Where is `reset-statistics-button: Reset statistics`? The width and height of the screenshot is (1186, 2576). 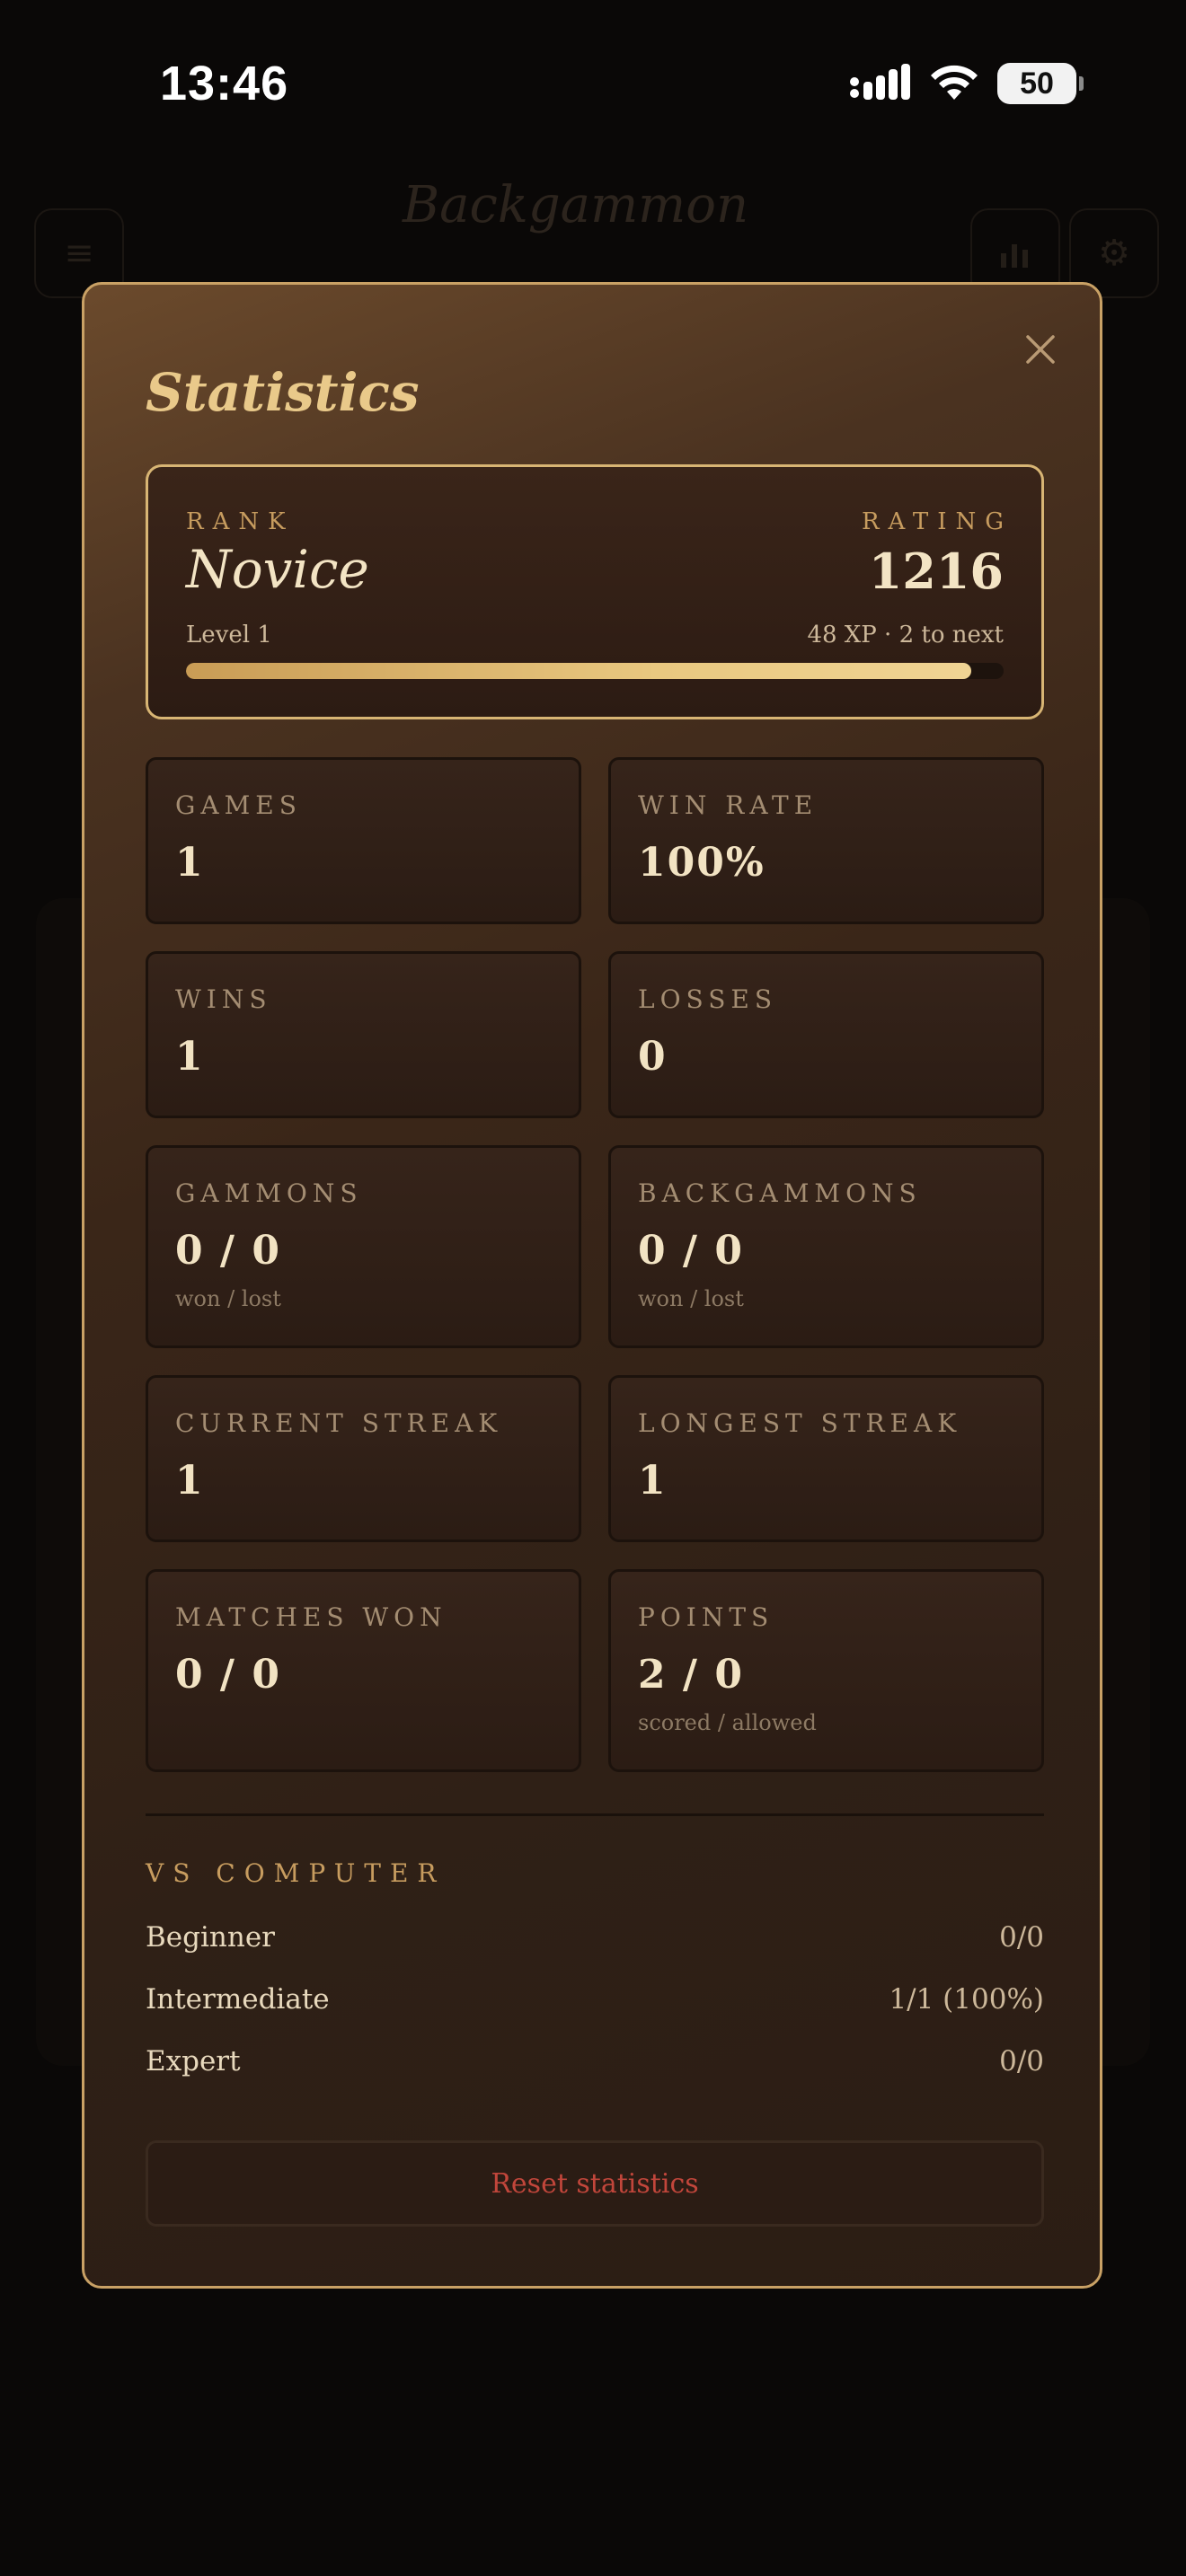
reset-statistics-button: Reset statistics is located at coordinates (595, 2183).